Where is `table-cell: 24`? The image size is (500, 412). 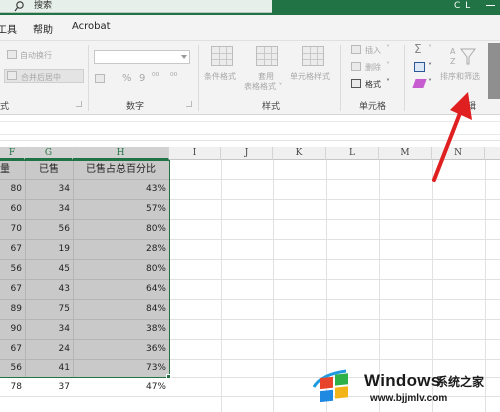 table-cell: 24 is located at coordinates (49, 349).